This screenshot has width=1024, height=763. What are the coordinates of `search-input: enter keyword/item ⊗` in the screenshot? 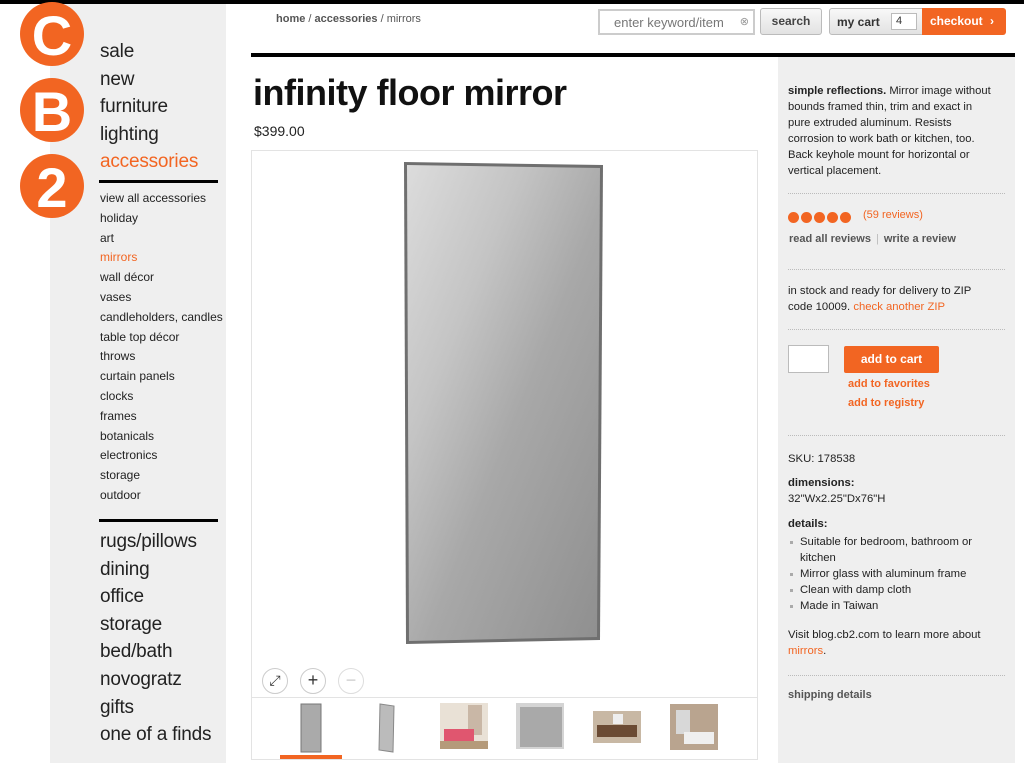 It's located at (676, 22).